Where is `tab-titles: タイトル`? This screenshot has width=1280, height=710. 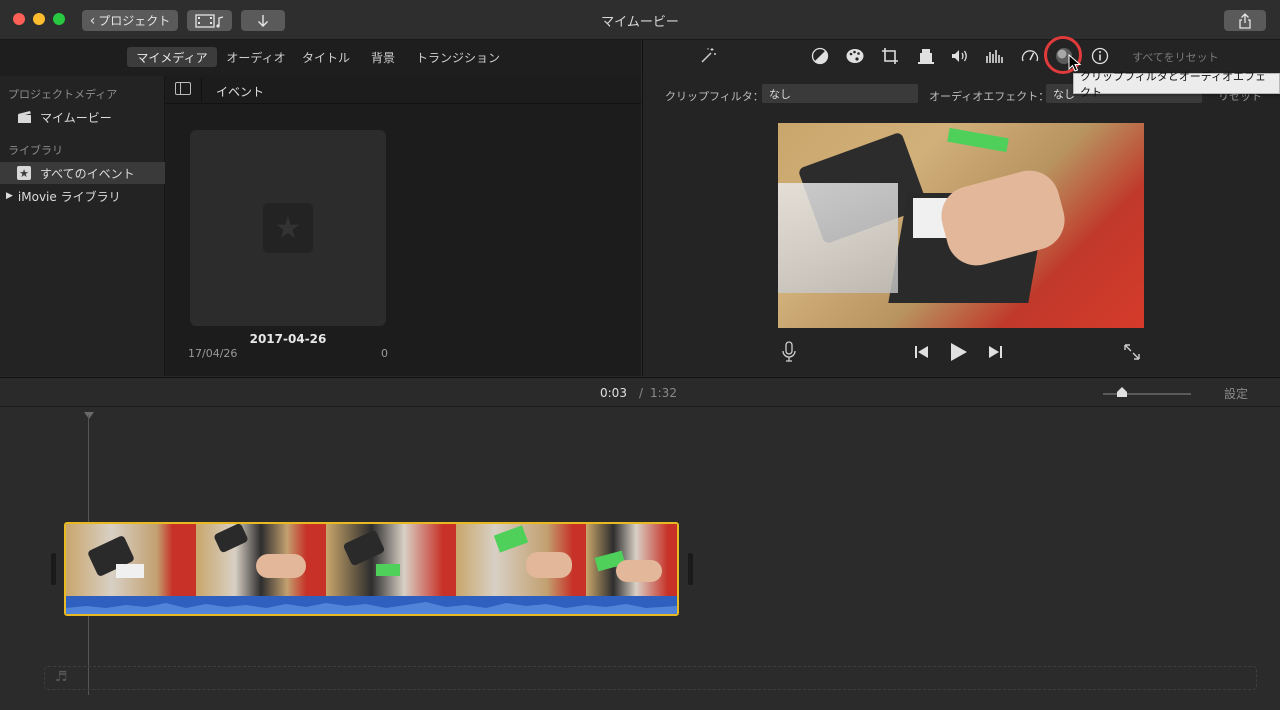
tab-titles: タイトル is located at coordinates (326, 57).